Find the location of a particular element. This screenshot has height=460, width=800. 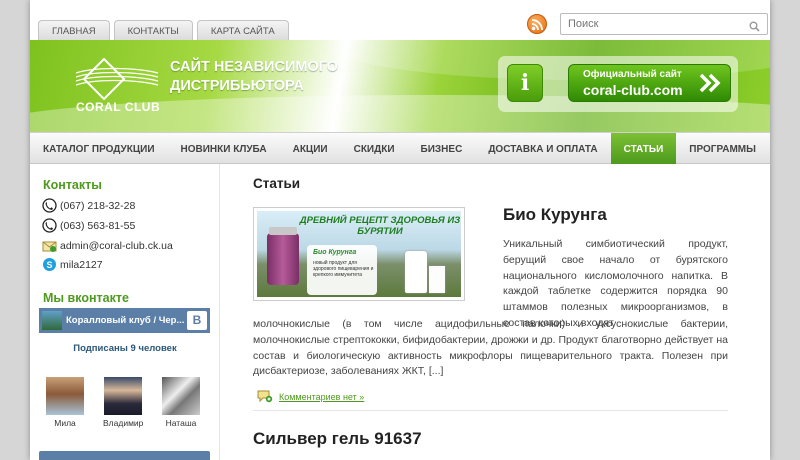

vk-group-avatar is located at coordinates (52, 320).